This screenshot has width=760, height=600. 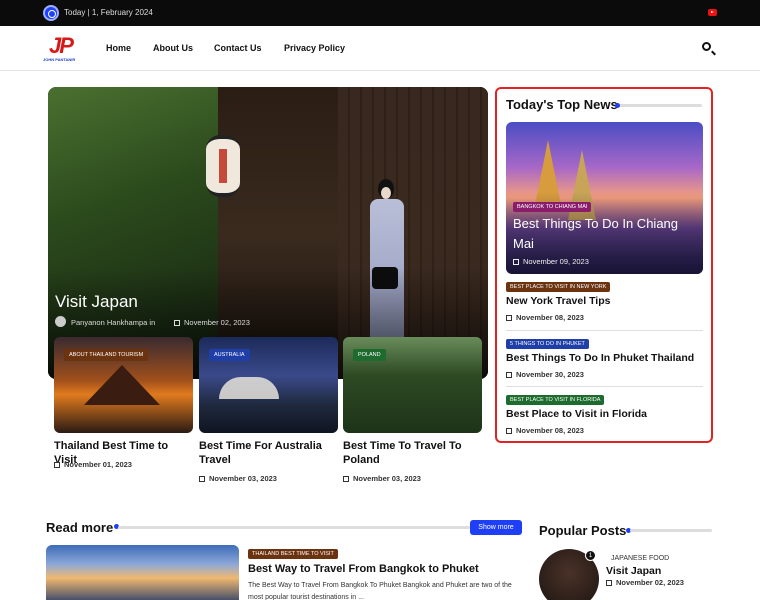 I want to click on hero-author: Panyanon Hankhampa in, so click(x=113, y=322).